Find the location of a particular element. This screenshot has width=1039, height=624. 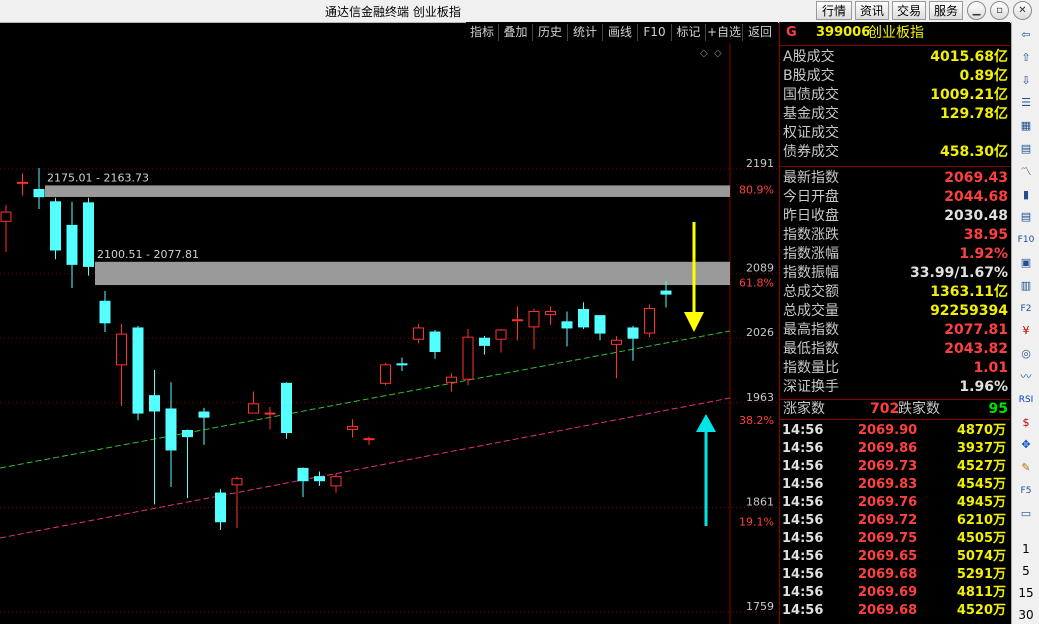

move-icon: ✥ is located at coordinates (1026, 445).